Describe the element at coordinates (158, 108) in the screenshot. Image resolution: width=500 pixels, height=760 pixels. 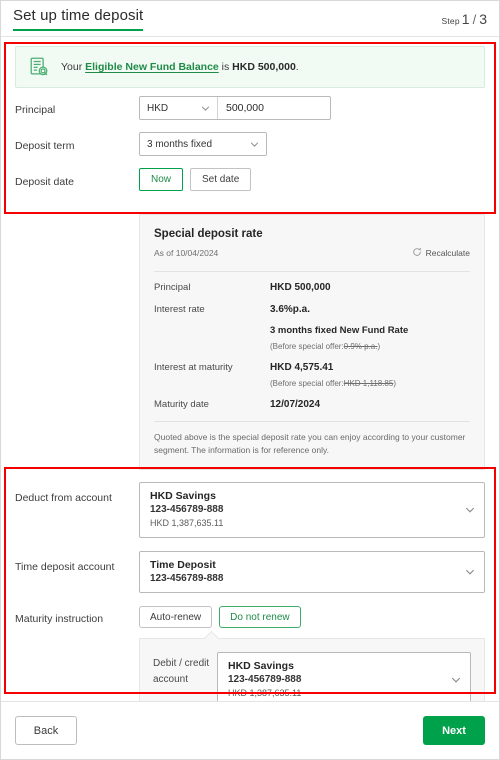
I see `currency-value: HKD` at that location.